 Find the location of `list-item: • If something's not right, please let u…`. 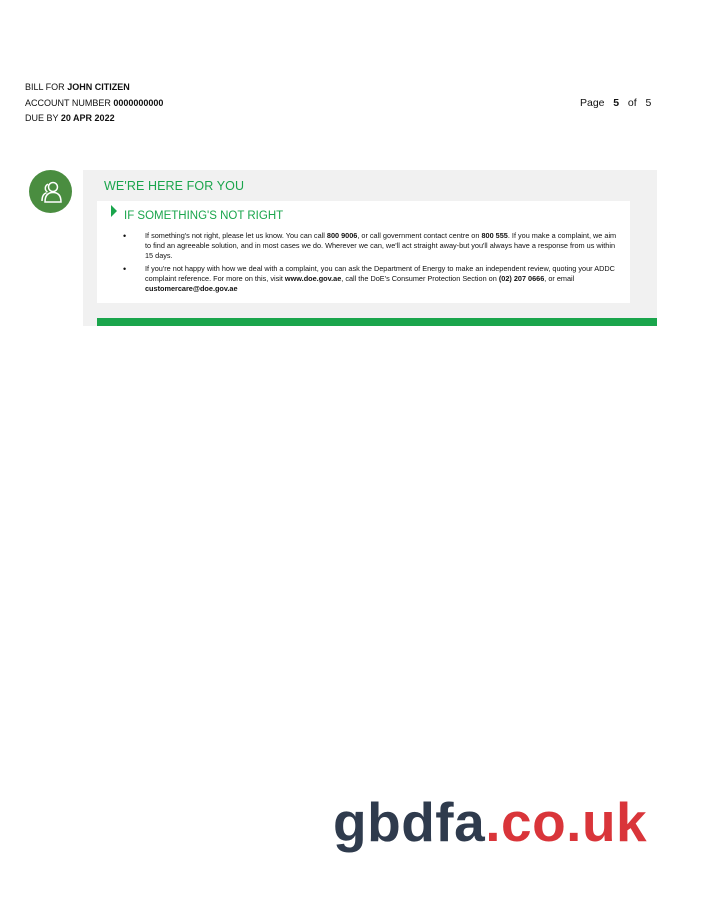

list-item: • If something's not right, please let u… is located at coordinates (371, 246).